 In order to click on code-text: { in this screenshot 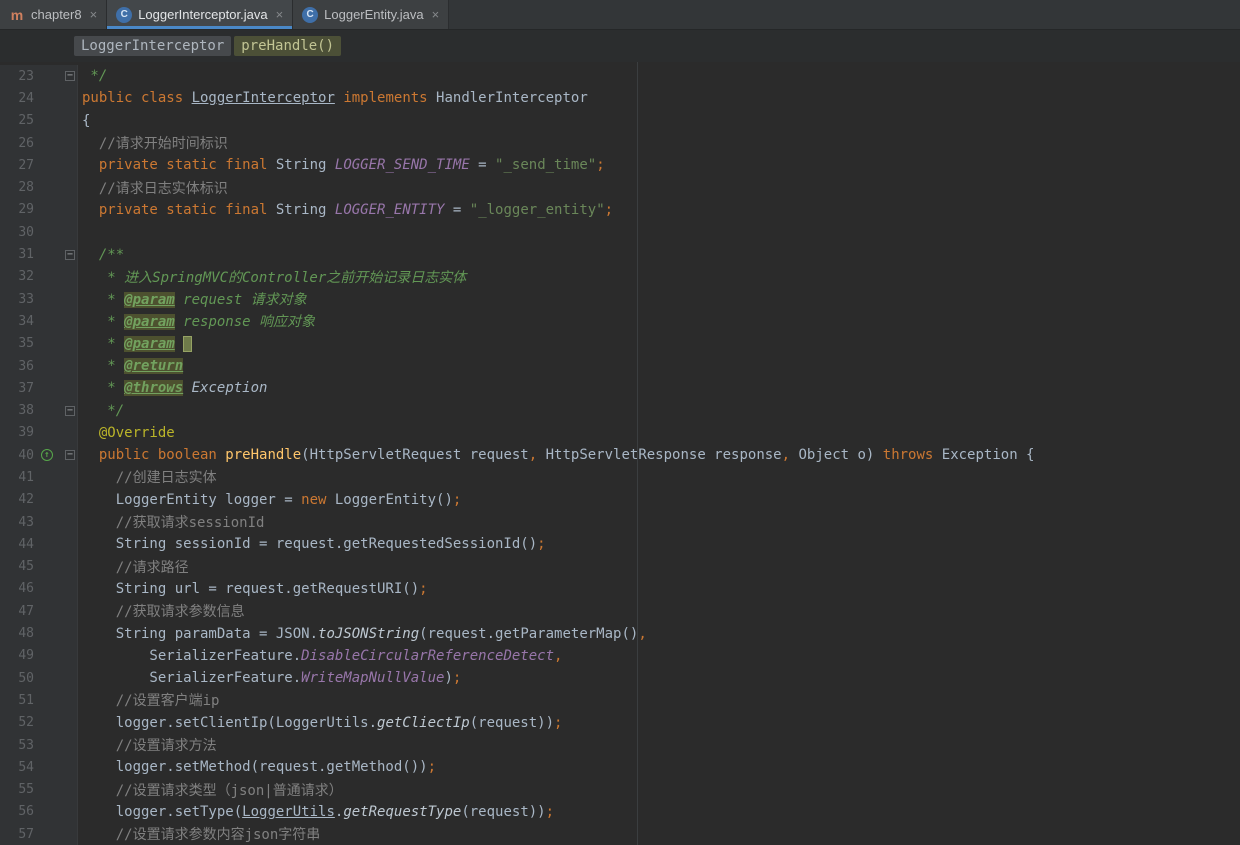, I will do `click(84, 121)`.